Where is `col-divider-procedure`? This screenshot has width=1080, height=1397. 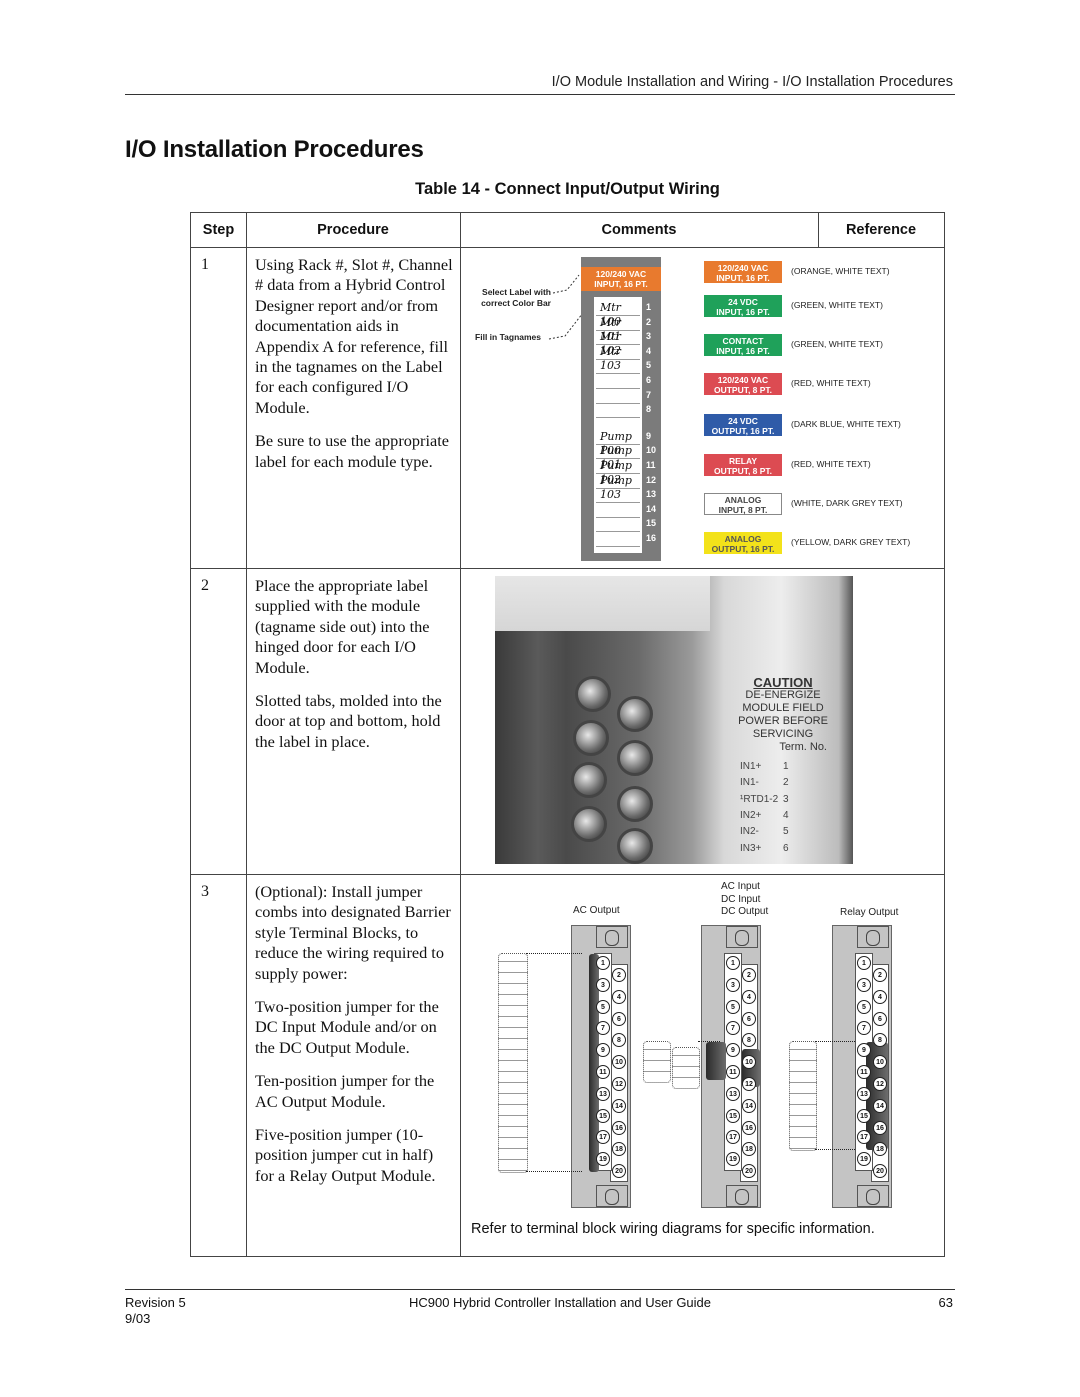
col-divider-procedure is located at coordinates (460, 734).